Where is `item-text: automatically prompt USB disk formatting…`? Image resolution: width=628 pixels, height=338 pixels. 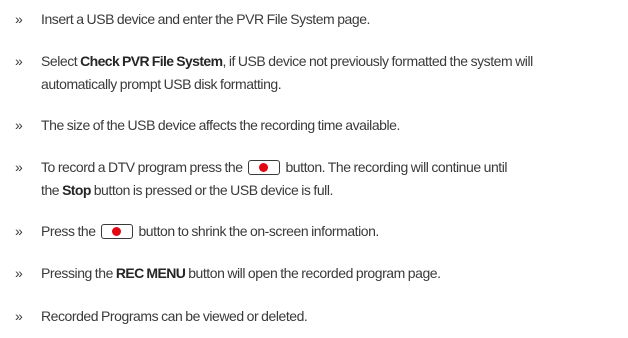
item-text: automatically prompt USB disk formatting… is located at coordinates (161, 84).